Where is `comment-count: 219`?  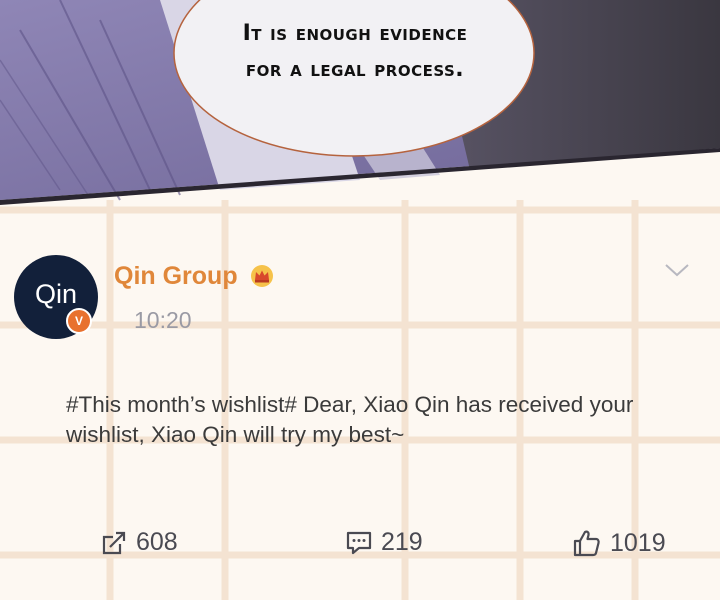
comment-count: 219 is located at coordinates (402, 542).